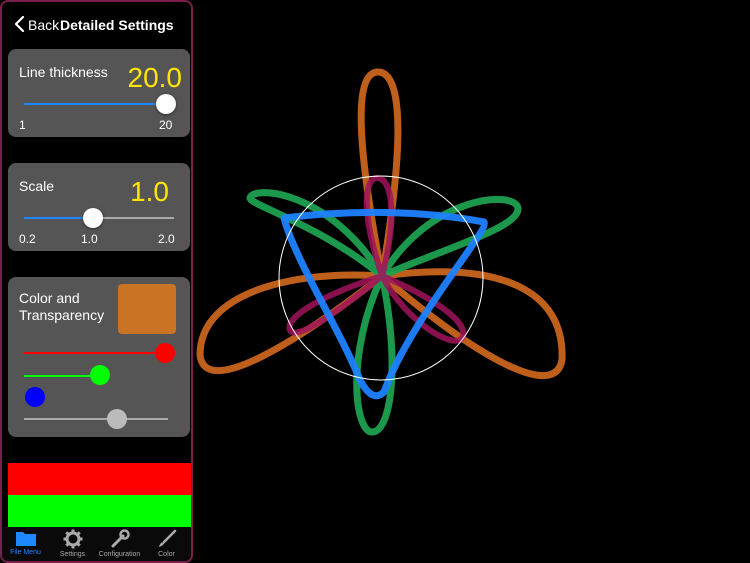  Describe the element at coordinates (62, 376) in the screenshot. I see `green-slider-track` at that location.